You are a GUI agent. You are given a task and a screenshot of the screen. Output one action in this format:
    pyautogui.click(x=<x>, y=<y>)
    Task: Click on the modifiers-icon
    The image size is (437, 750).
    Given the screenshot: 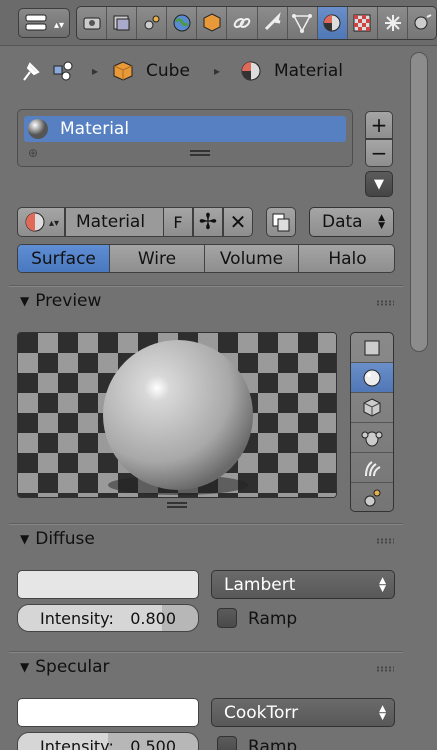 What is the action you would take?
    pyautogui.click(x=273, y=21)
    